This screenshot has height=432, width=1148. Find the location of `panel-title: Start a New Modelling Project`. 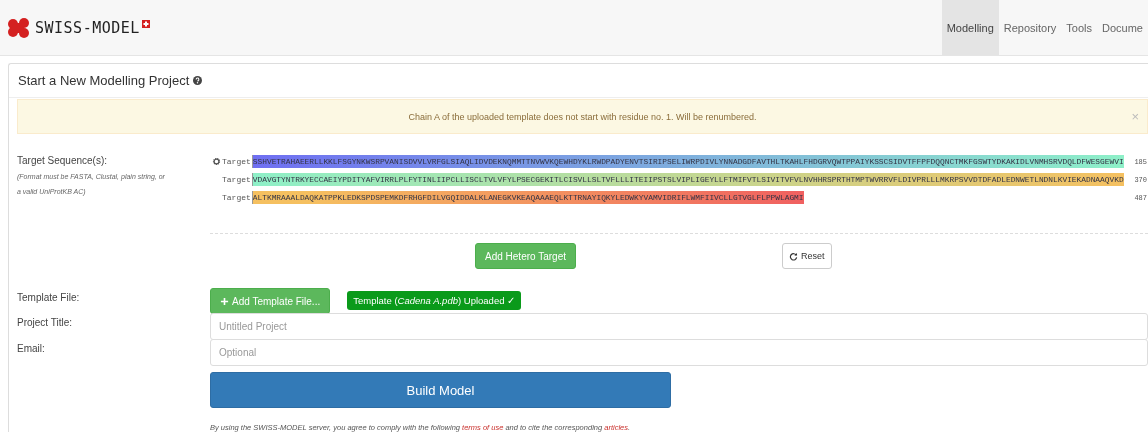

panel-title: Start a New Modelling Project is located at coordinates (104, 80).